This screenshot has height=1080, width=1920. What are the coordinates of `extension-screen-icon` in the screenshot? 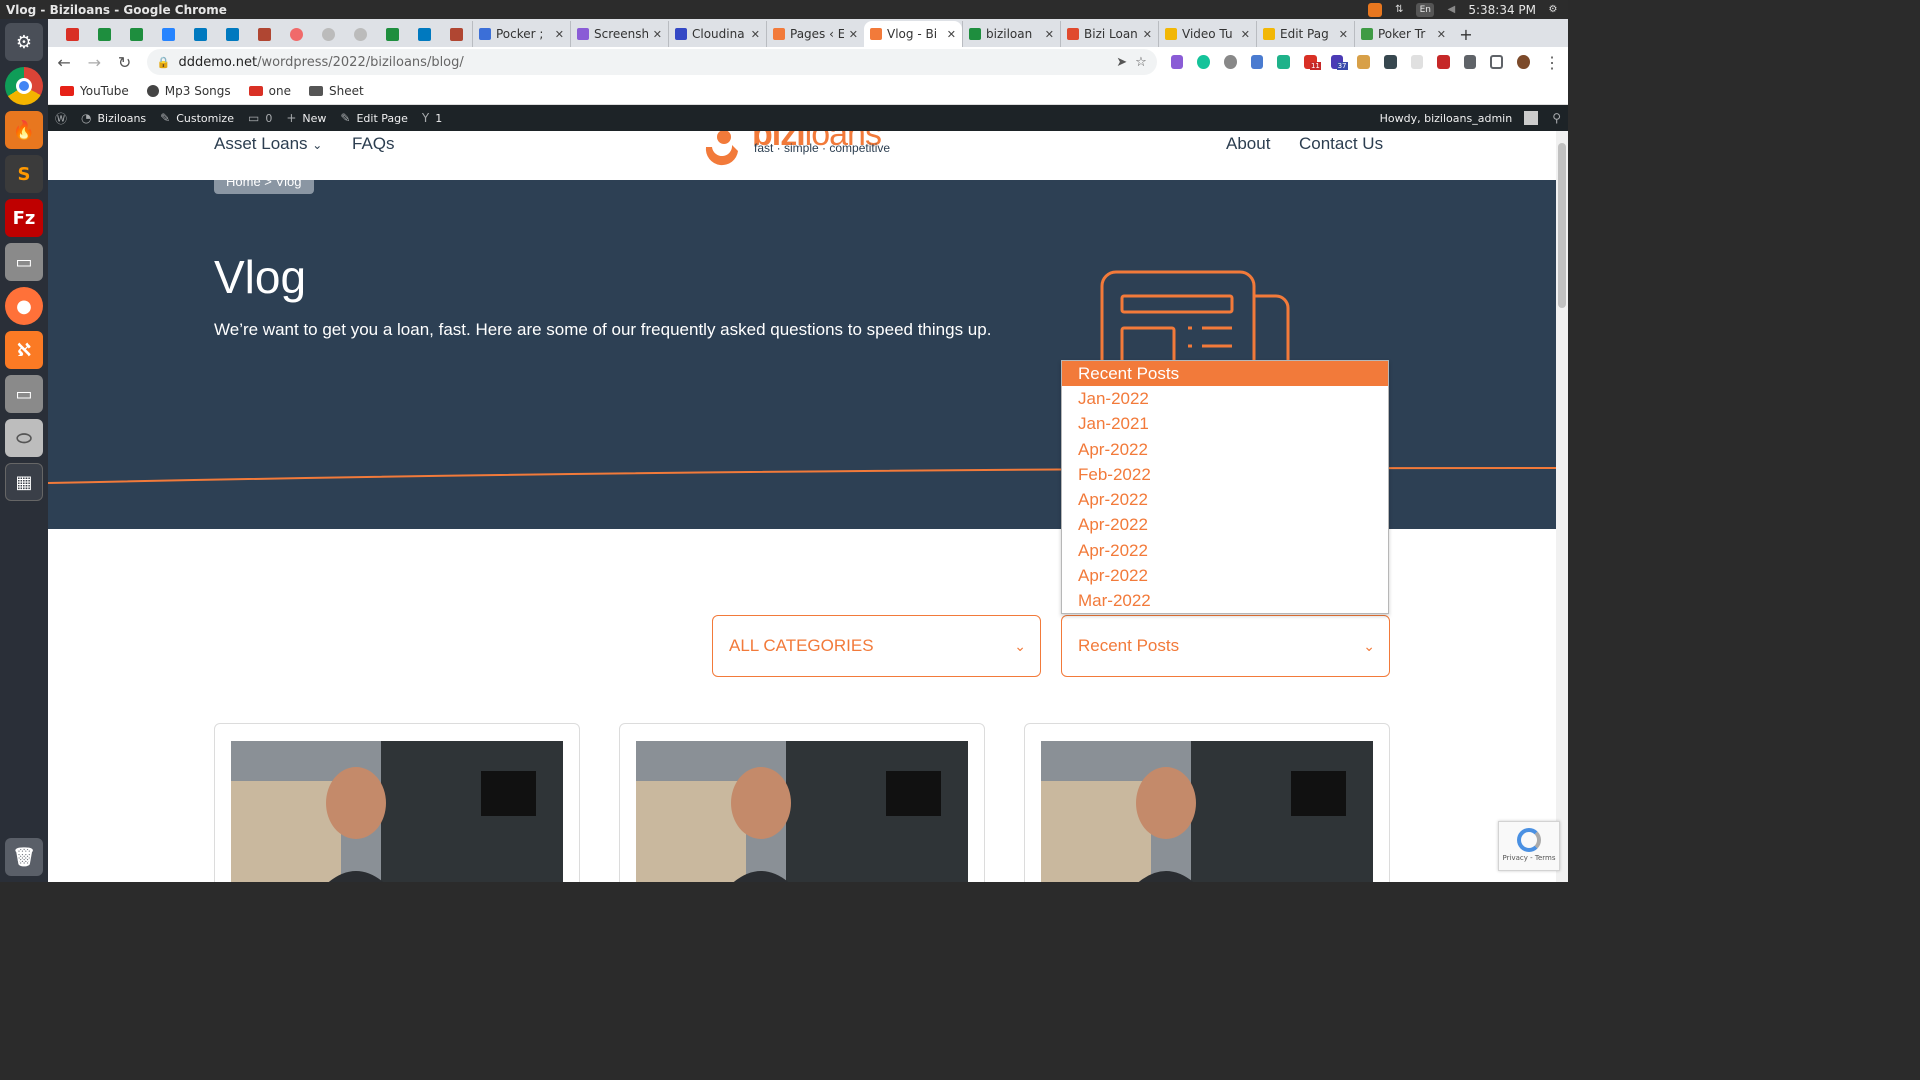 It's located at (1390, 62).